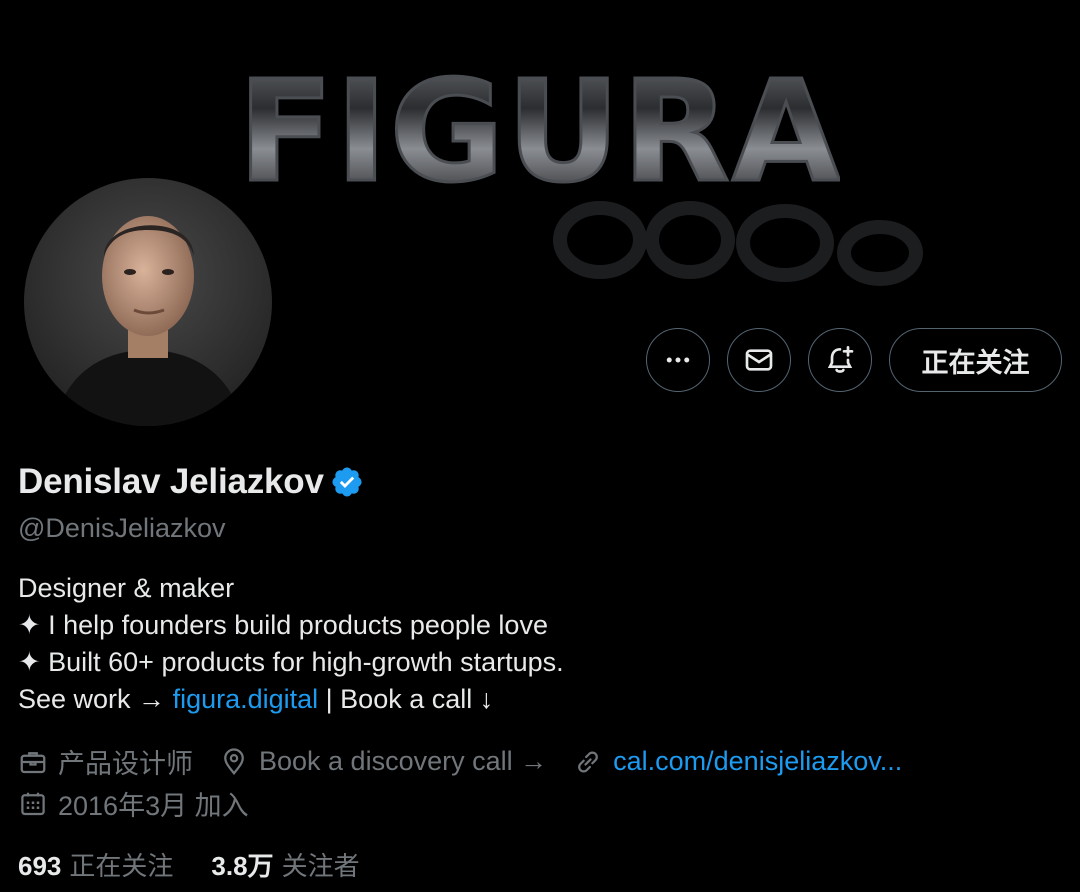  I want to click on joined-item: 2016年3月 加入, so click(133, 803).